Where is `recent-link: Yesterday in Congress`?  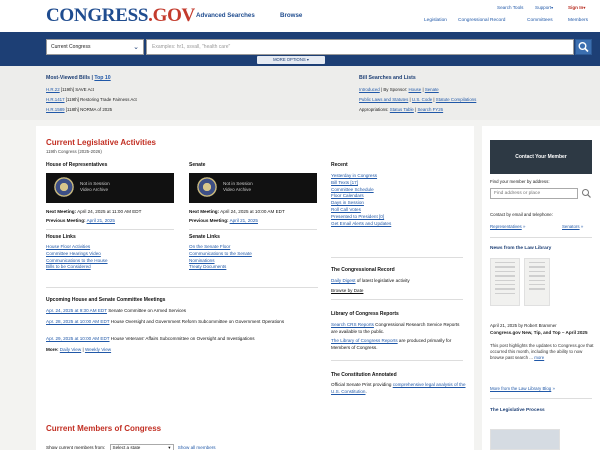 recent-link: Yesterday in Congress is located at coordinates (361, 175).